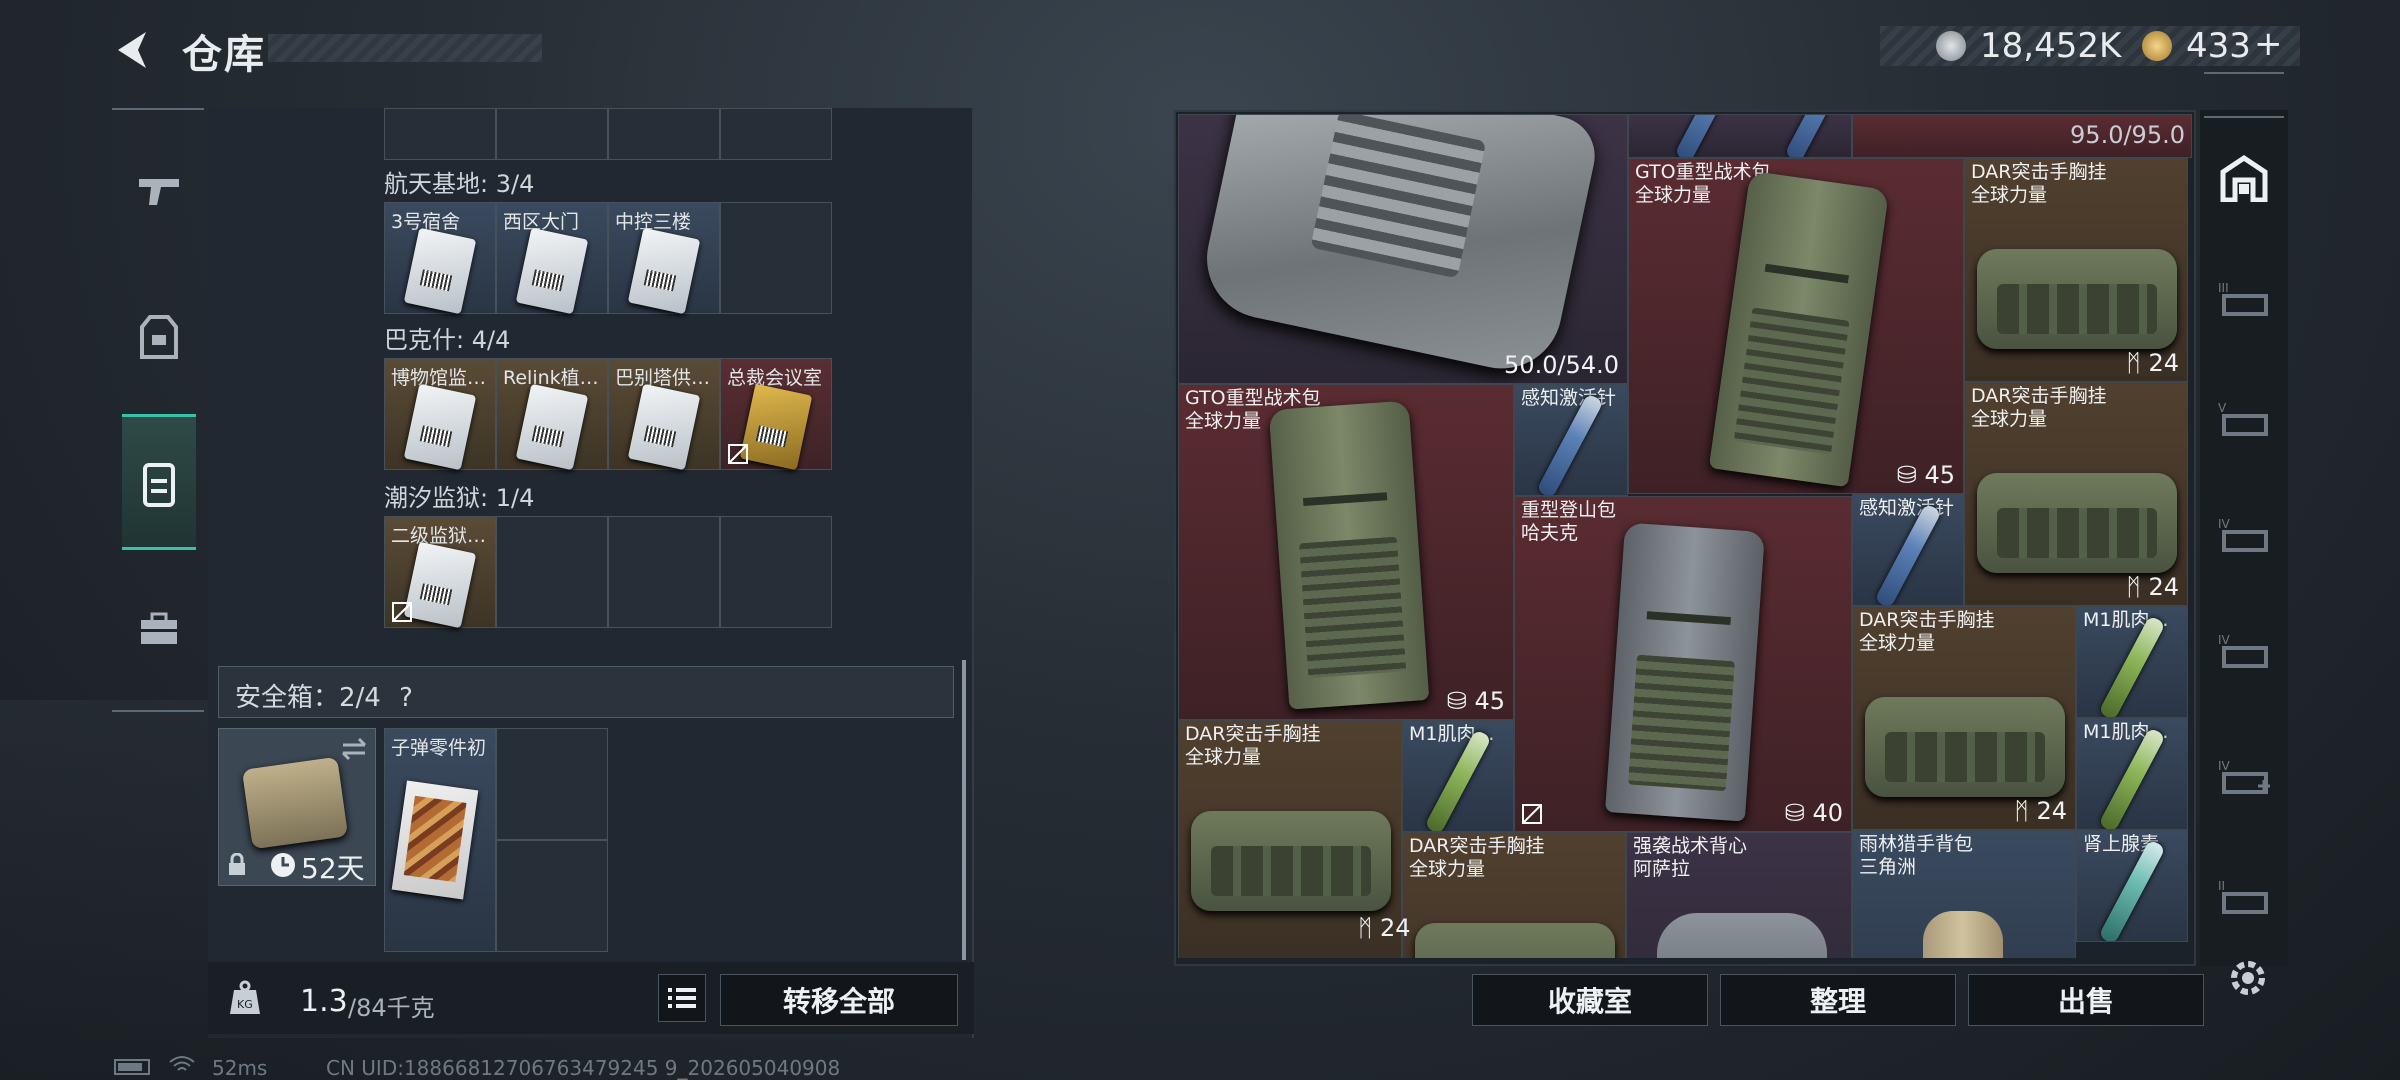 The height and width of the screenshot is (1080, 2400). What do you see at coordinates (391, 1008) in the screenshot?
I see `weight-max: /84千克` at bounding box center [391, 1008].